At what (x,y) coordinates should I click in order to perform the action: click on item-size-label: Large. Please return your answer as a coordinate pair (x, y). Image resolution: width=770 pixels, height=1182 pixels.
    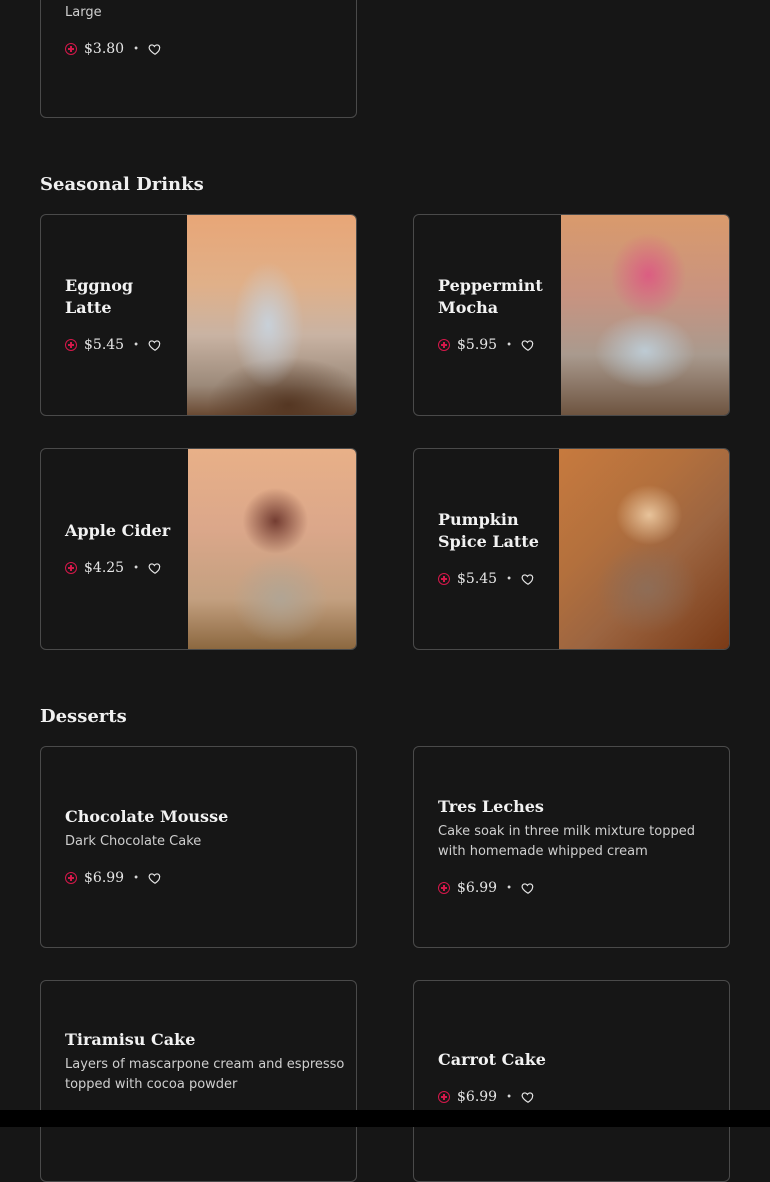
    Looking at the image, I should click on (83, 12).